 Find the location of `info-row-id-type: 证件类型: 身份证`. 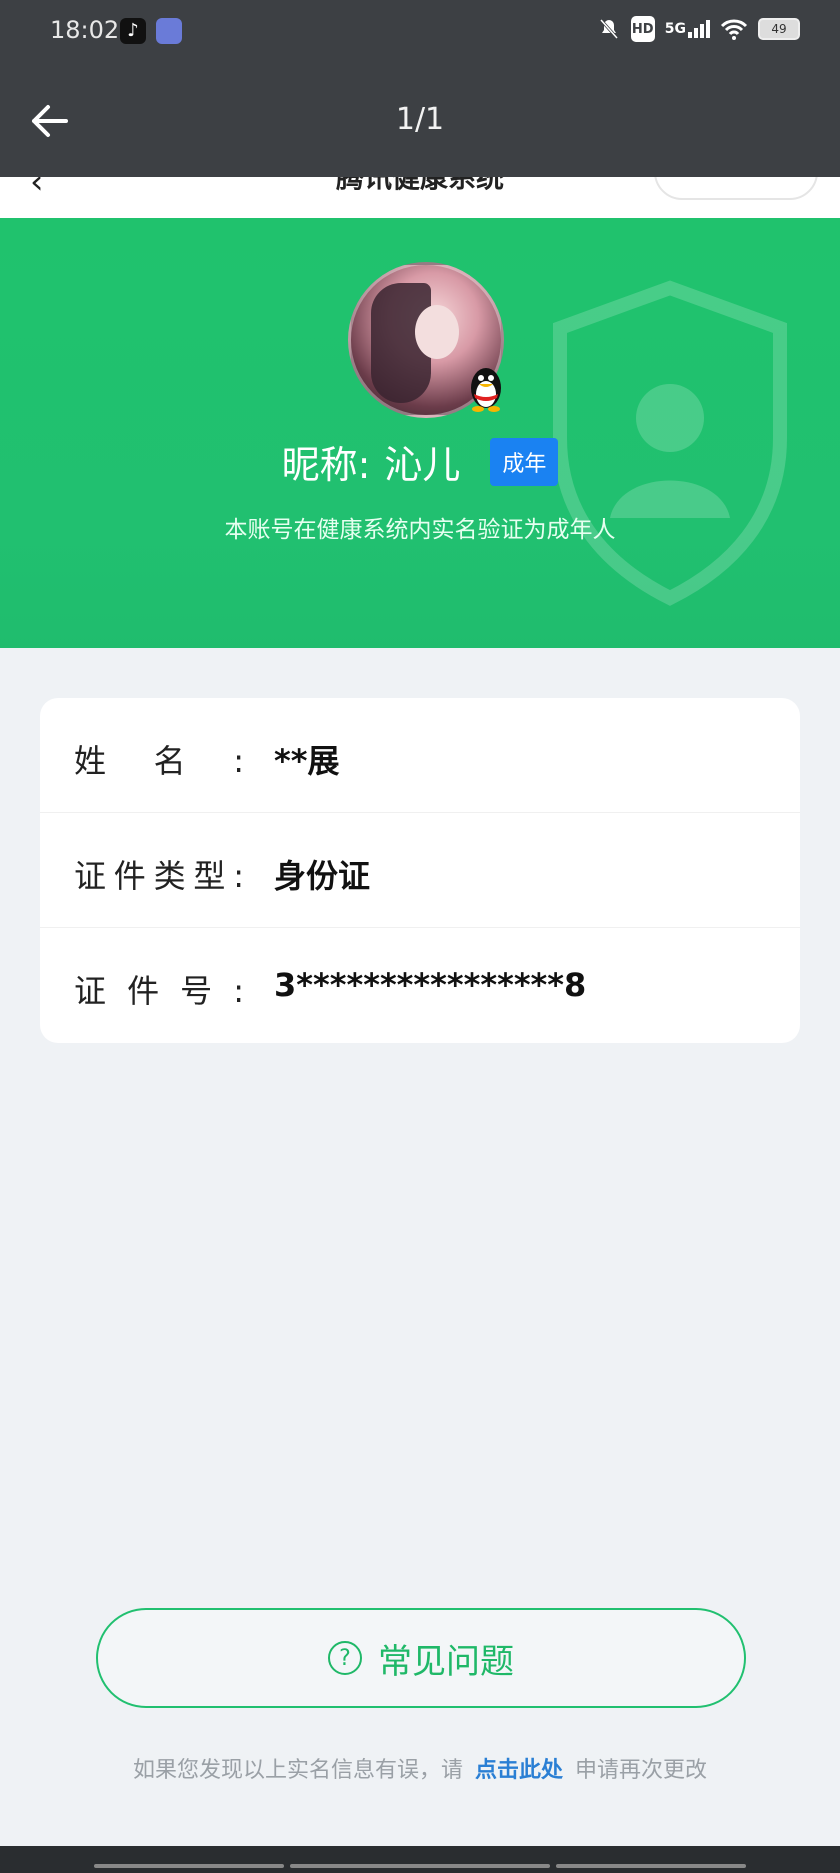

info-row-id-type: 证件类型: 身份证 is located at coordinates (420, 870).